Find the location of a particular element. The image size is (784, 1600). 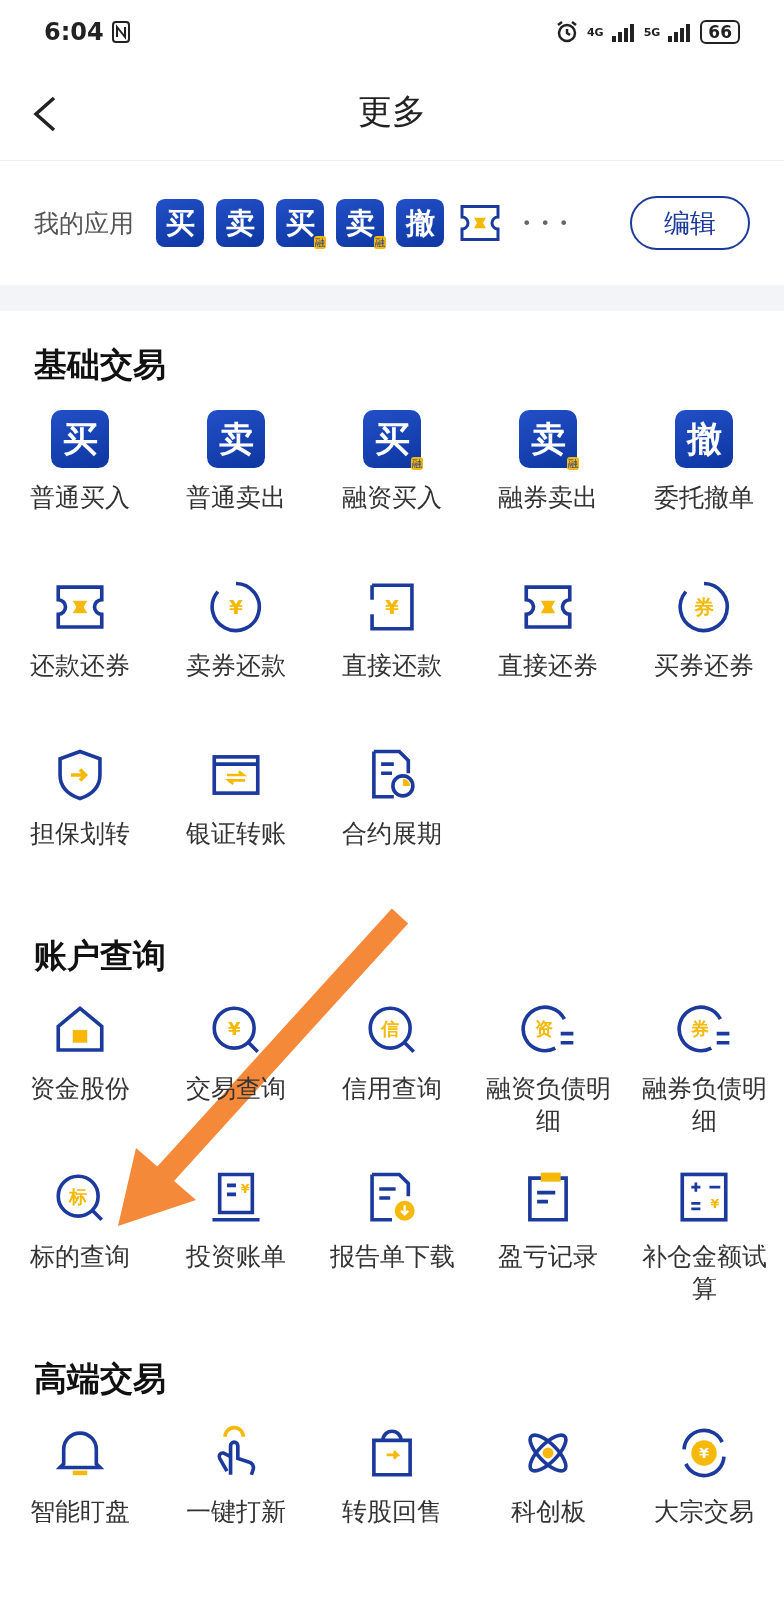

status-time: 6:04 is located at coordinates (74, 32).